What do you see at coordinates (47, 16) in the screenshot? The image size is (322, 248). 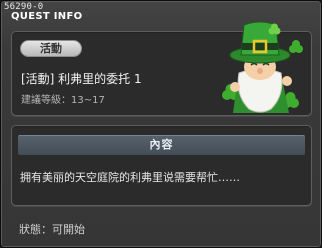 I see `window-title: QUEST INFO` at bounding box center [47, 16].